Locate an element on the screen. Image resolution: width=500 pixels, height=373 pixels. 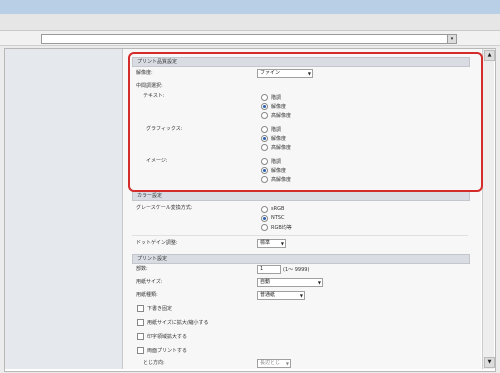
print-settings-header: プリント設定 is located at coordinates (301, 259).